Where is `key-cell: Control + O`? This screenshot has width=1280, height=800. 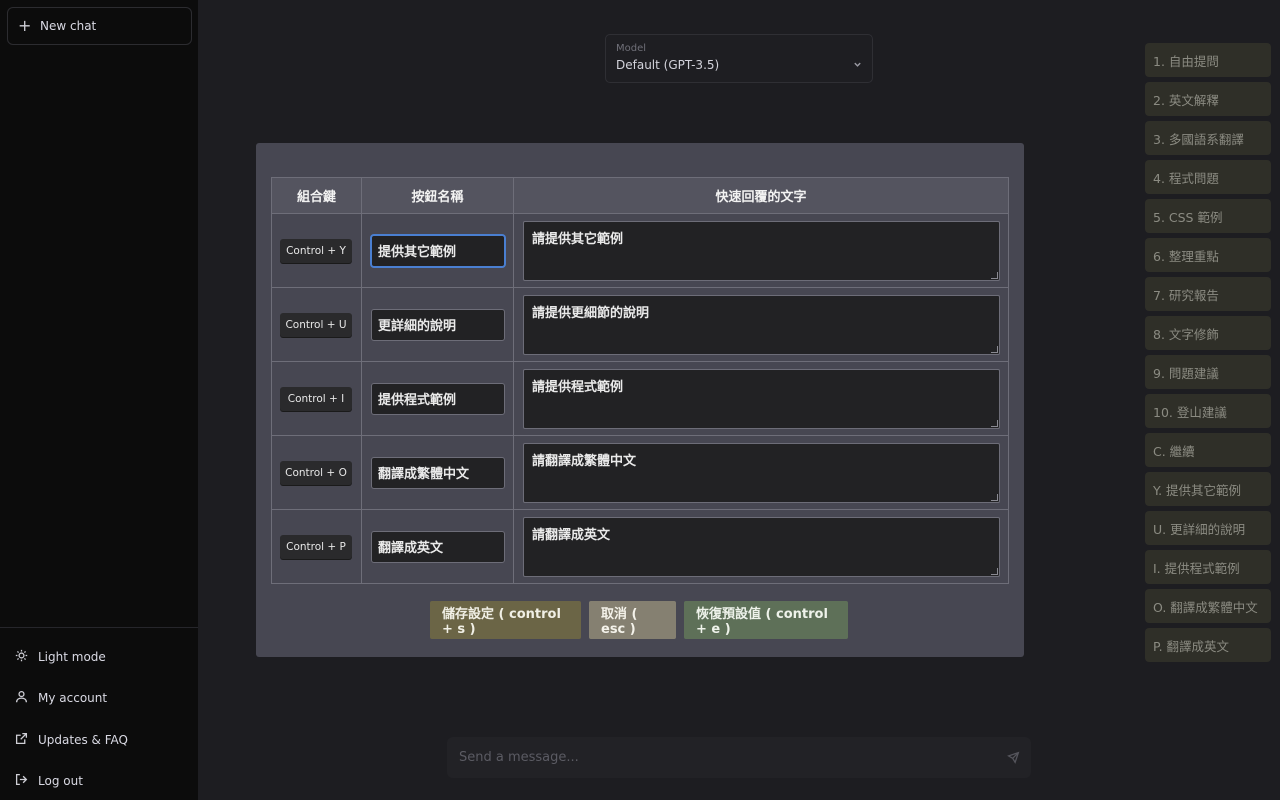
key-cell: Control + O is located at coordinates (316, 472).